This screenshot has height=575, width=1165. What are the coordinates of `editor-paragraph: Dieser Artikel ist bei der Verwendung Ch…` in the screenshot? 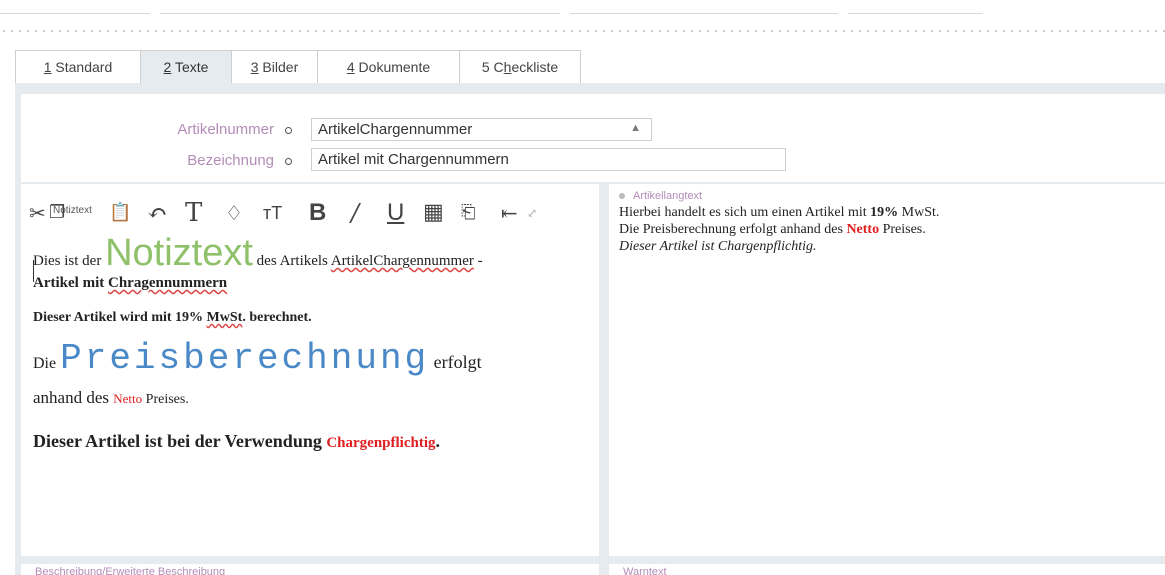 It's located at (313, 441).